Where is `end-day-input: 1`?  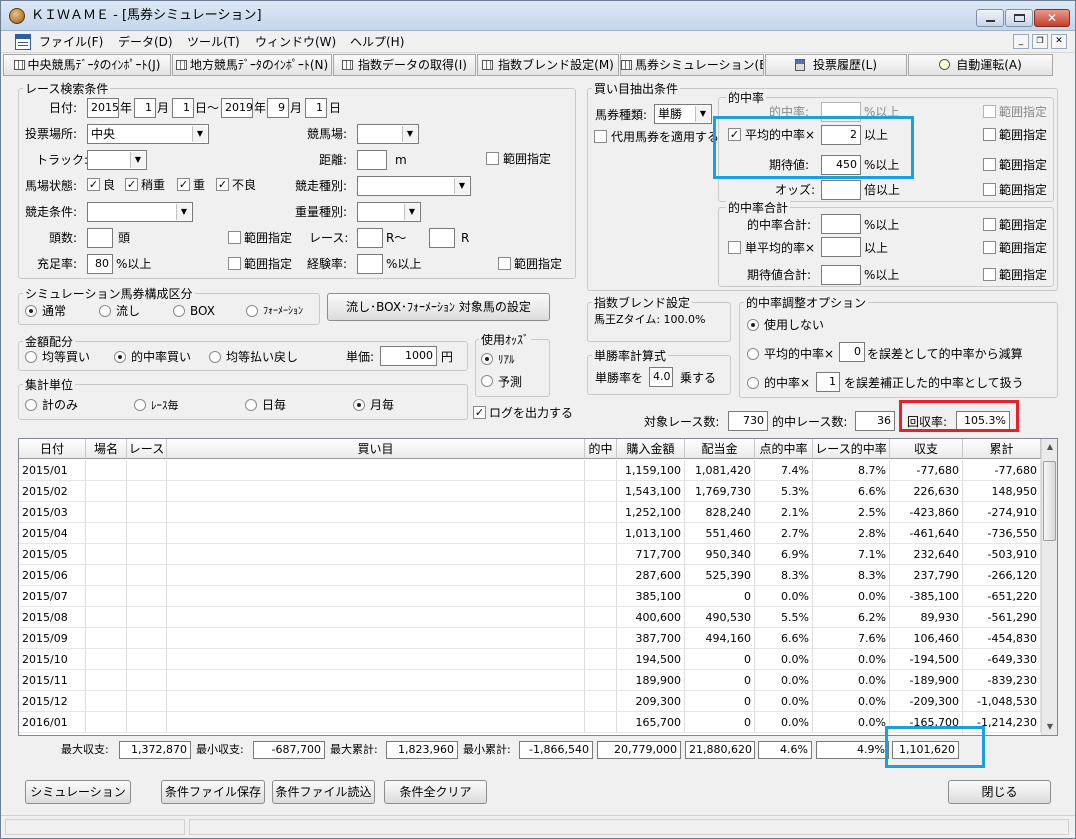
end-day-input: 1 is located at coordinates (316, 108).